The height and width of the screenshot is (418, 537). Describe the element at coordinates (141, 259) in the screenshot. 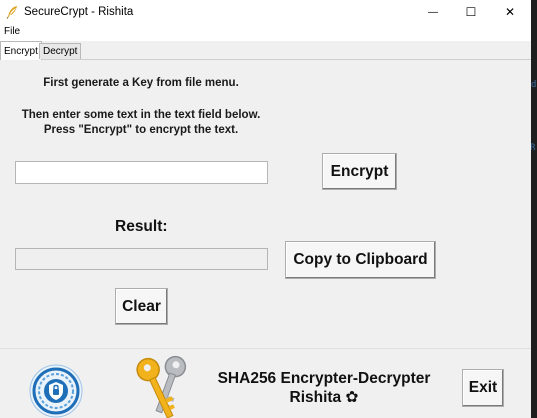

I see `result-field` at that location.